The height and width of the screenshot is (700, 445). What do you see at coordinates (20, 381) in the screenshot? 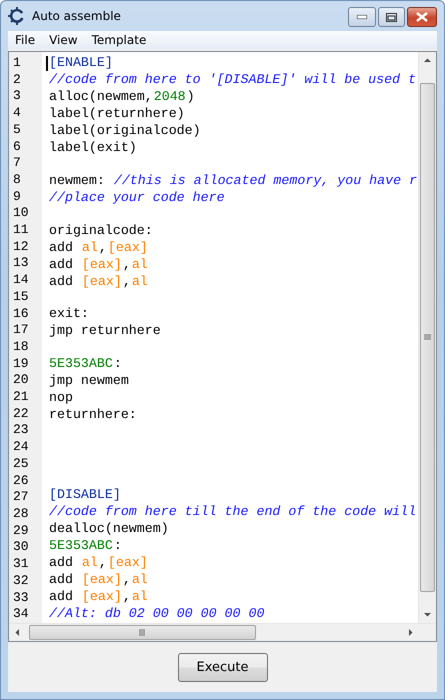
I see `line-number: 20` at bounding box center [20, 381].